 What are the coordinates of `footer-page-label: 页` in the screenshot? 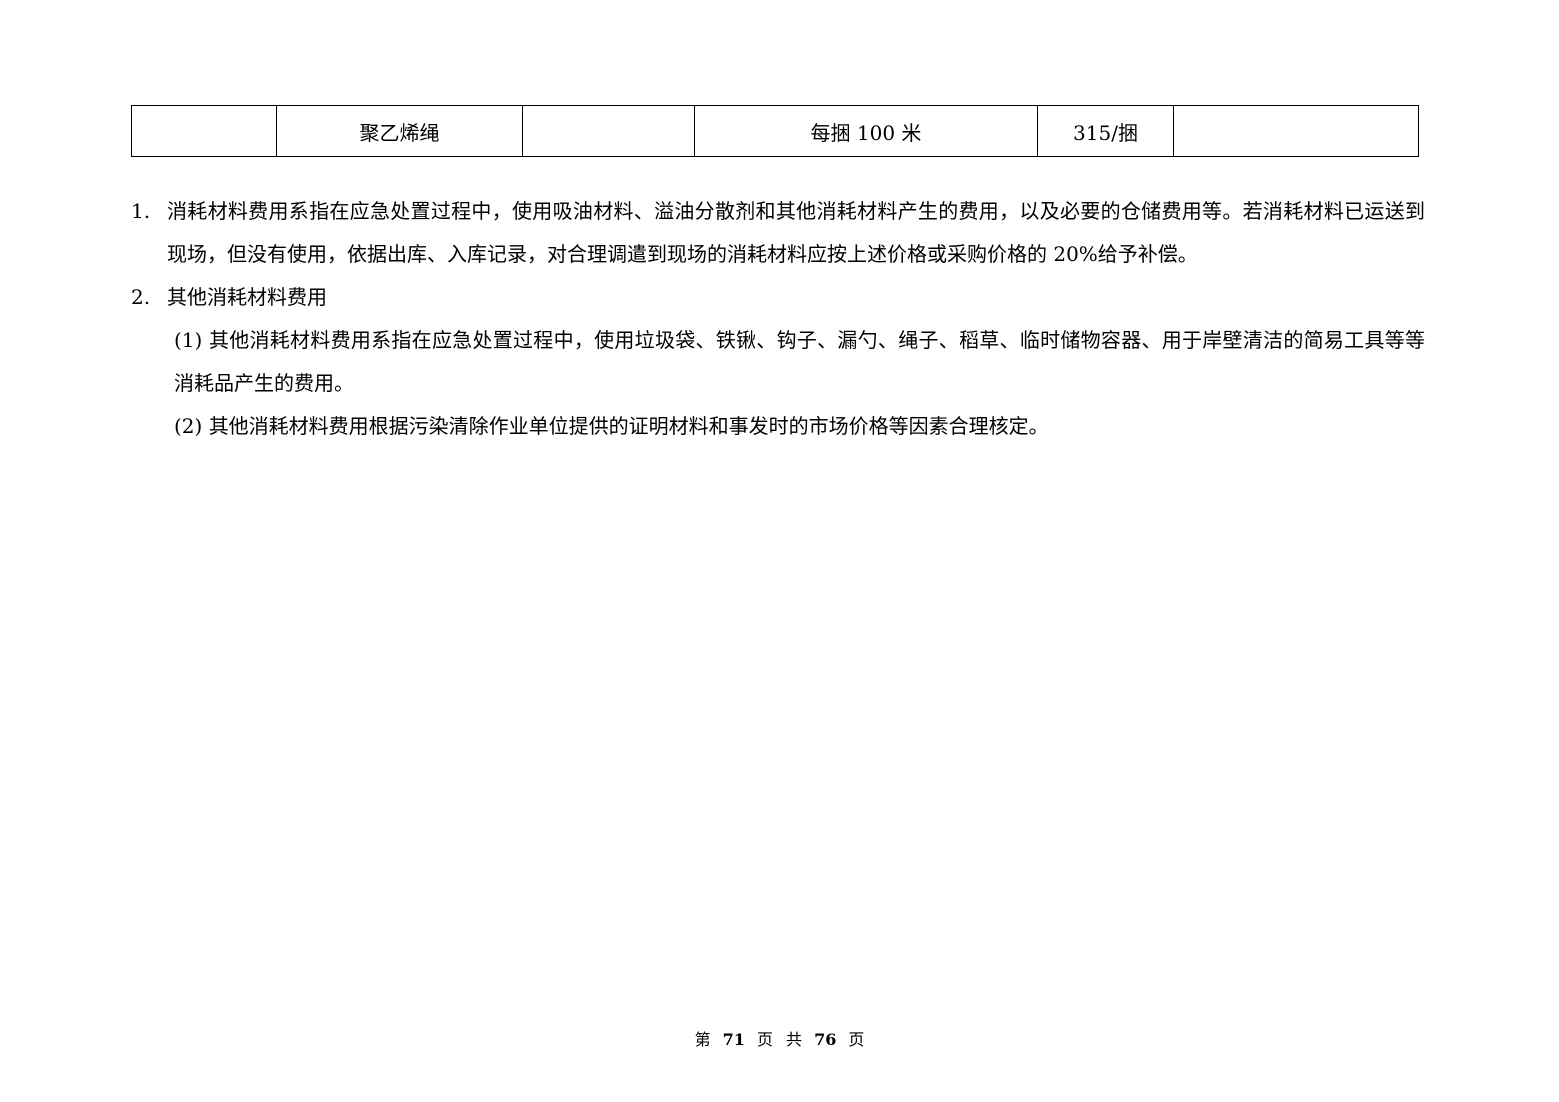 It's located at (764, 1039).